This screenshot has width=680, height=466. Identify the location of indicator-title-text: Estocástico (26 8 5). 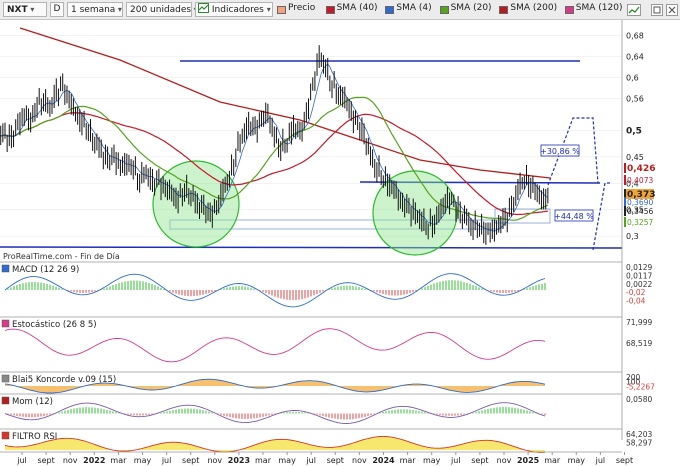
(54, 325).